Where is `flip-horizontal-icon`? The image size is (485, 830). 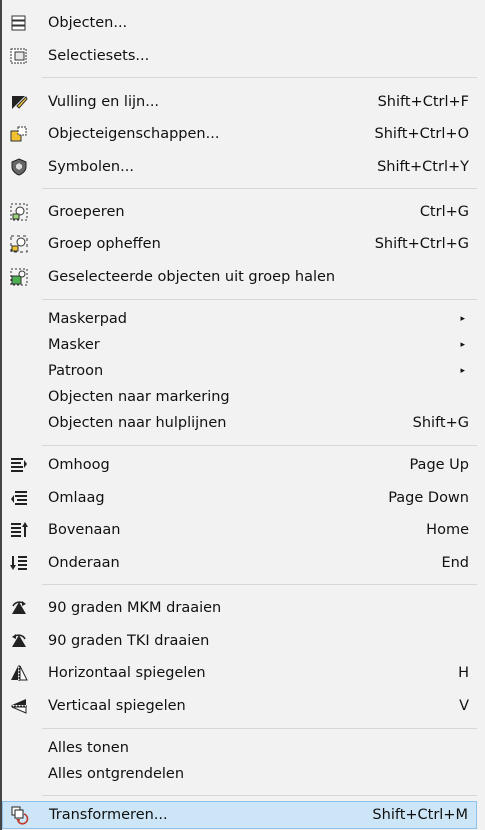 flip-horizontal-icon is located at coordinates (19, 673).